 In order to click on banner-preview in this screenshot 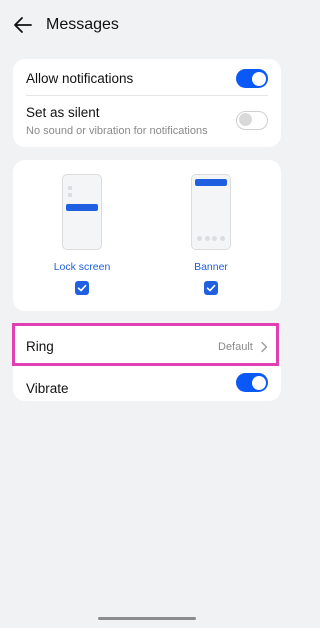, I will do `click(211, 212)`.